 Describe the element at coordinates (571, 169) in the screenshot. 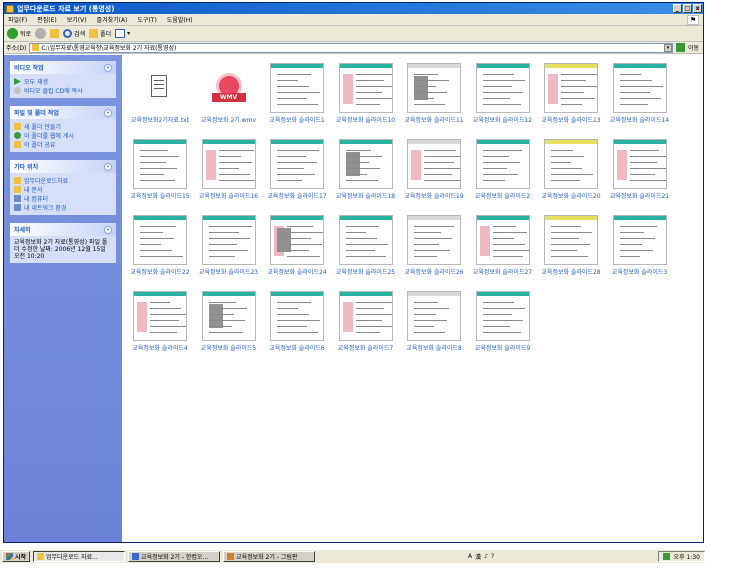

I see `file-item: 교육정보화 슬라이드20` at that location.